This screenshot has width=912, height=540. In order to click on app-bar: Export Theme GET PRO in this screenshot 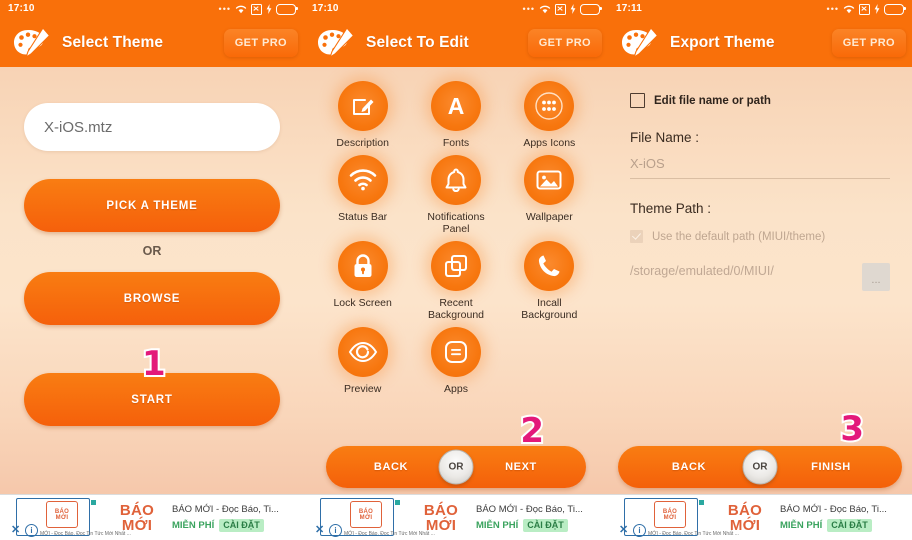, I will do `click(760, 42)`.